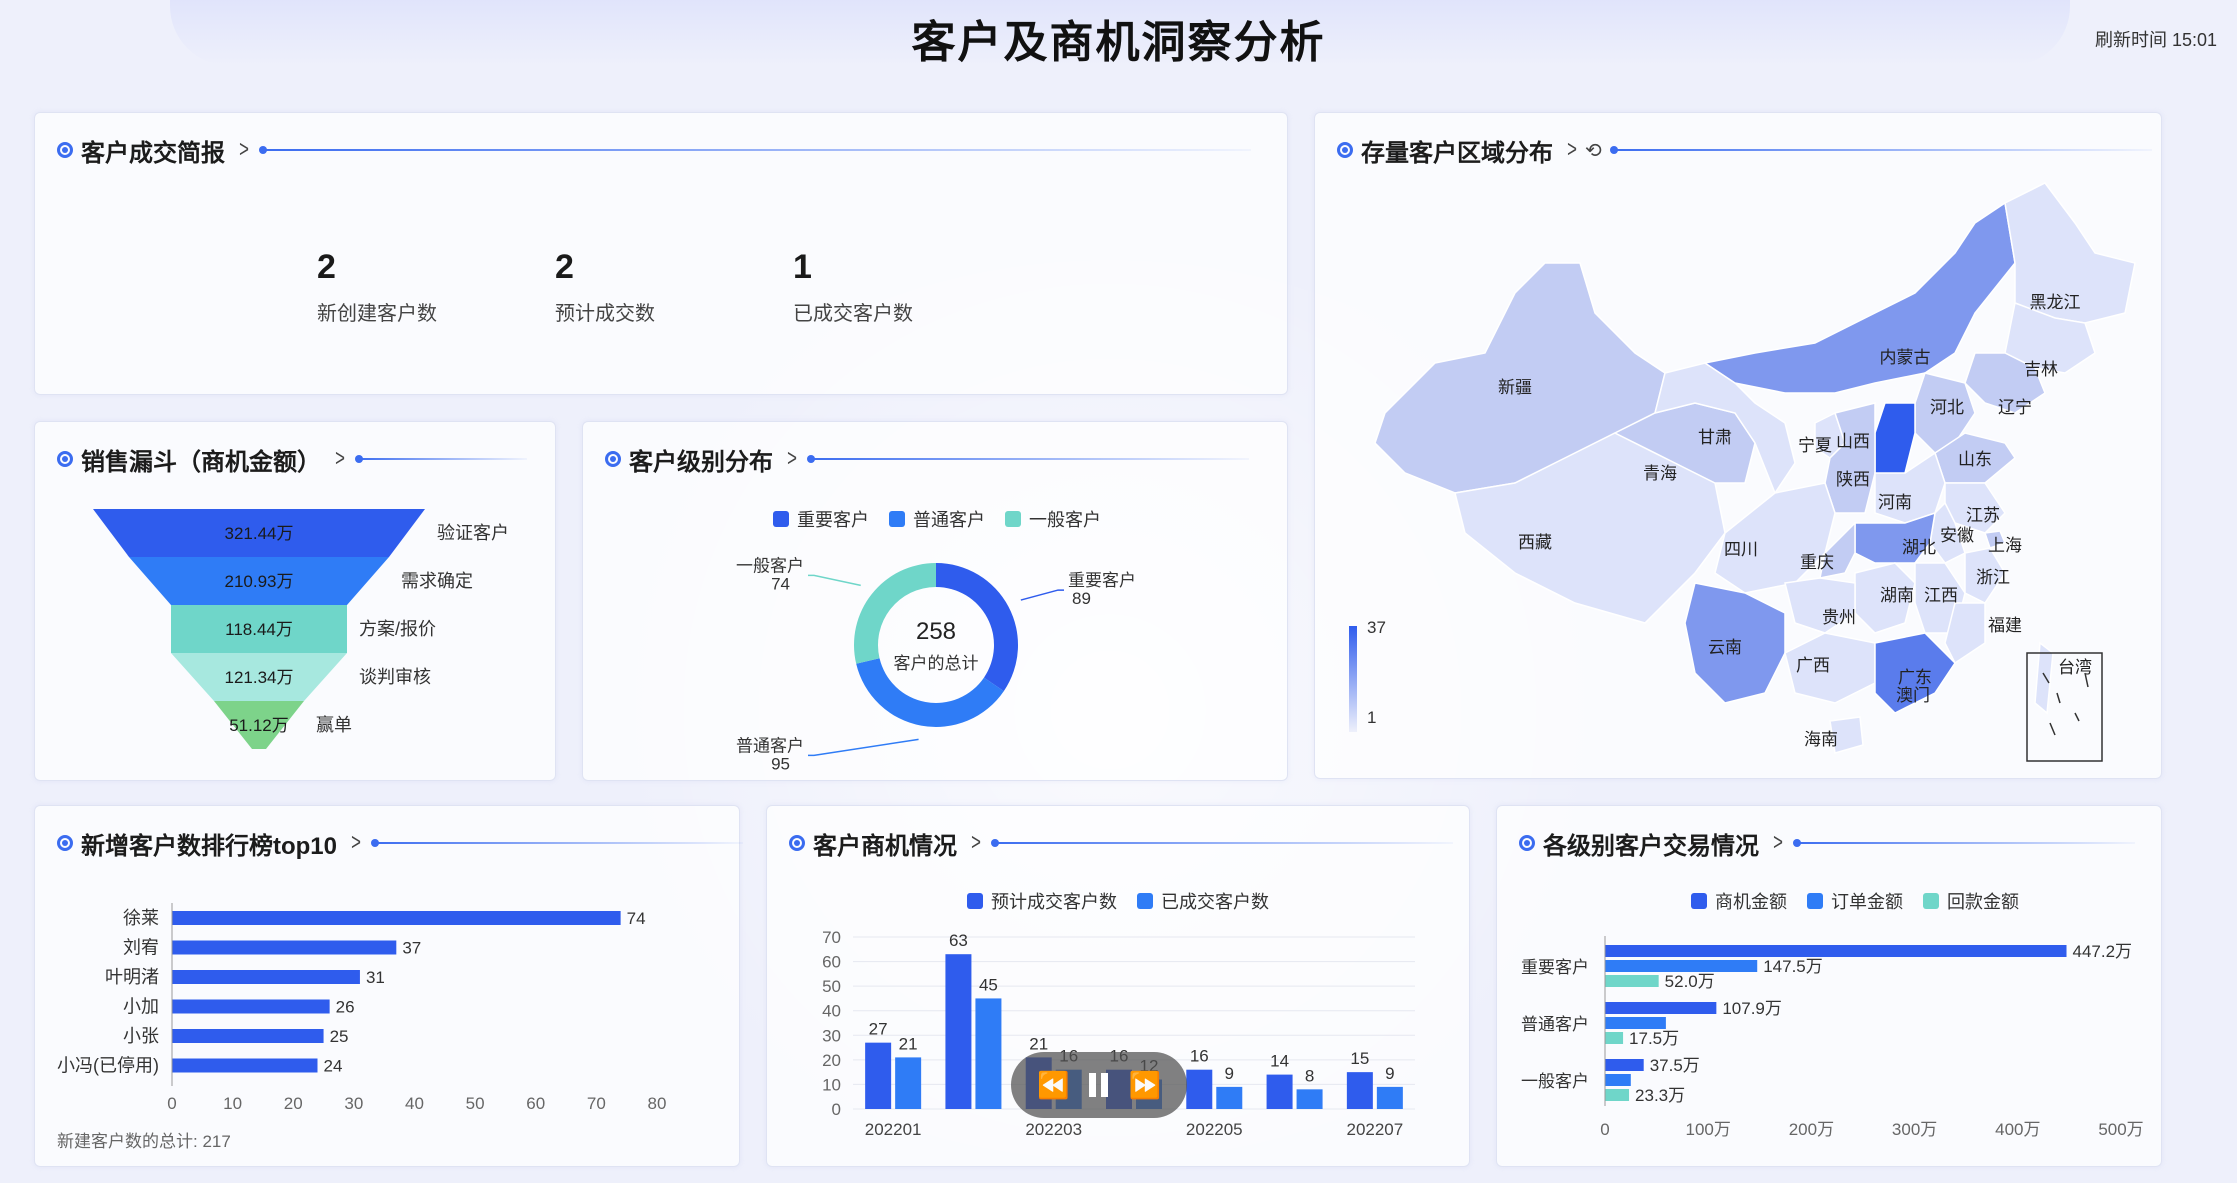 This screenshot has height=1183, width=2237. Describe the element at coordinates (895, 613) in the screenshot. I see `donut-slice` at that location.